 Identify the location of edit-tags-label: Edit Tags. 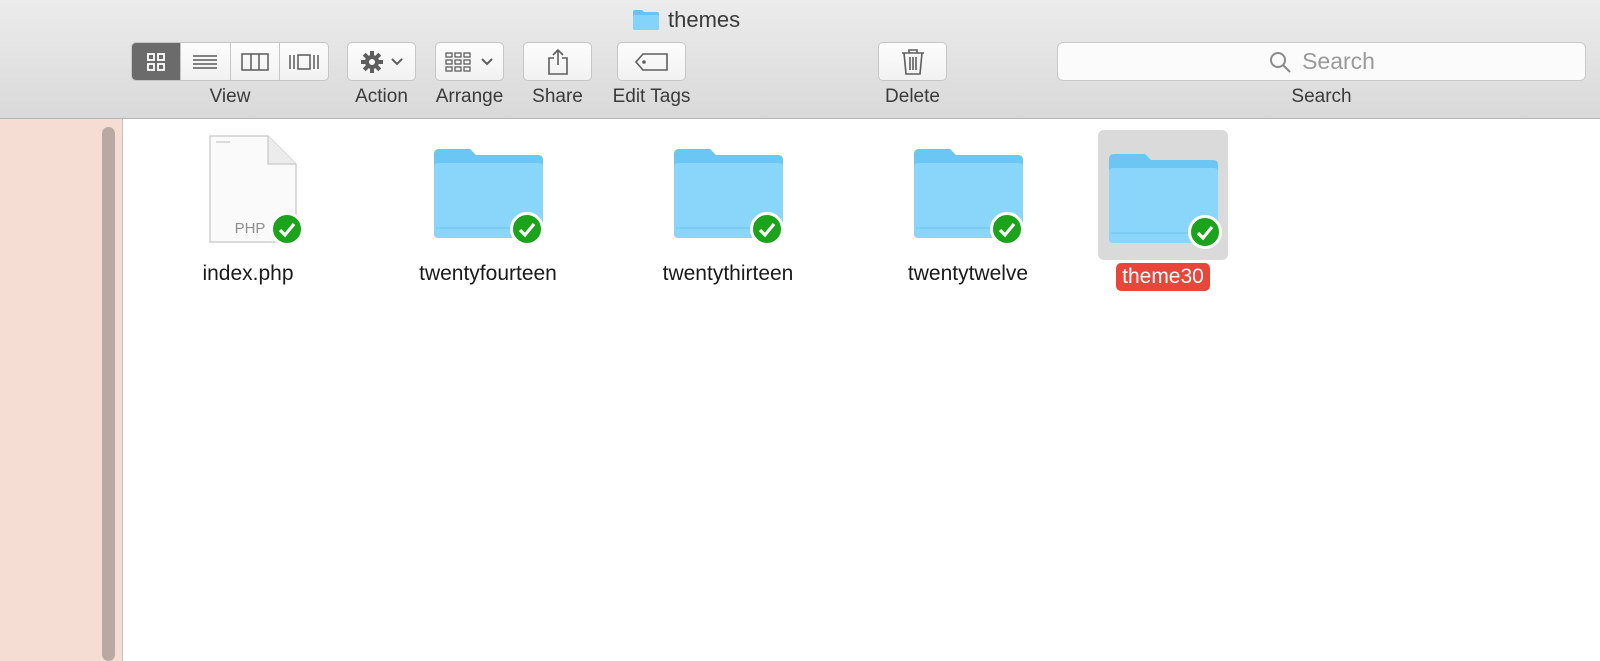
(651, 96).